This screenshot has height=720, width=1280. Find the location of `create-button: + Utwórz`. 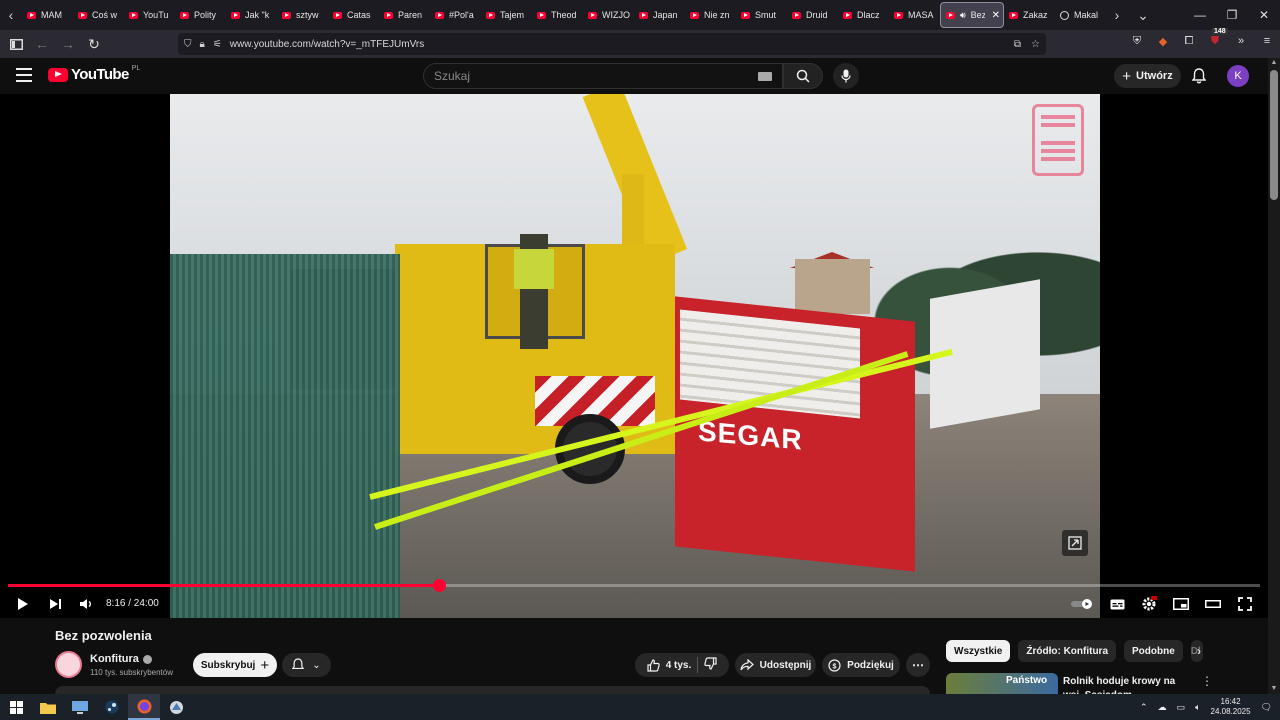

create-button: + Utwórz is located at coordinates (1147, 76).